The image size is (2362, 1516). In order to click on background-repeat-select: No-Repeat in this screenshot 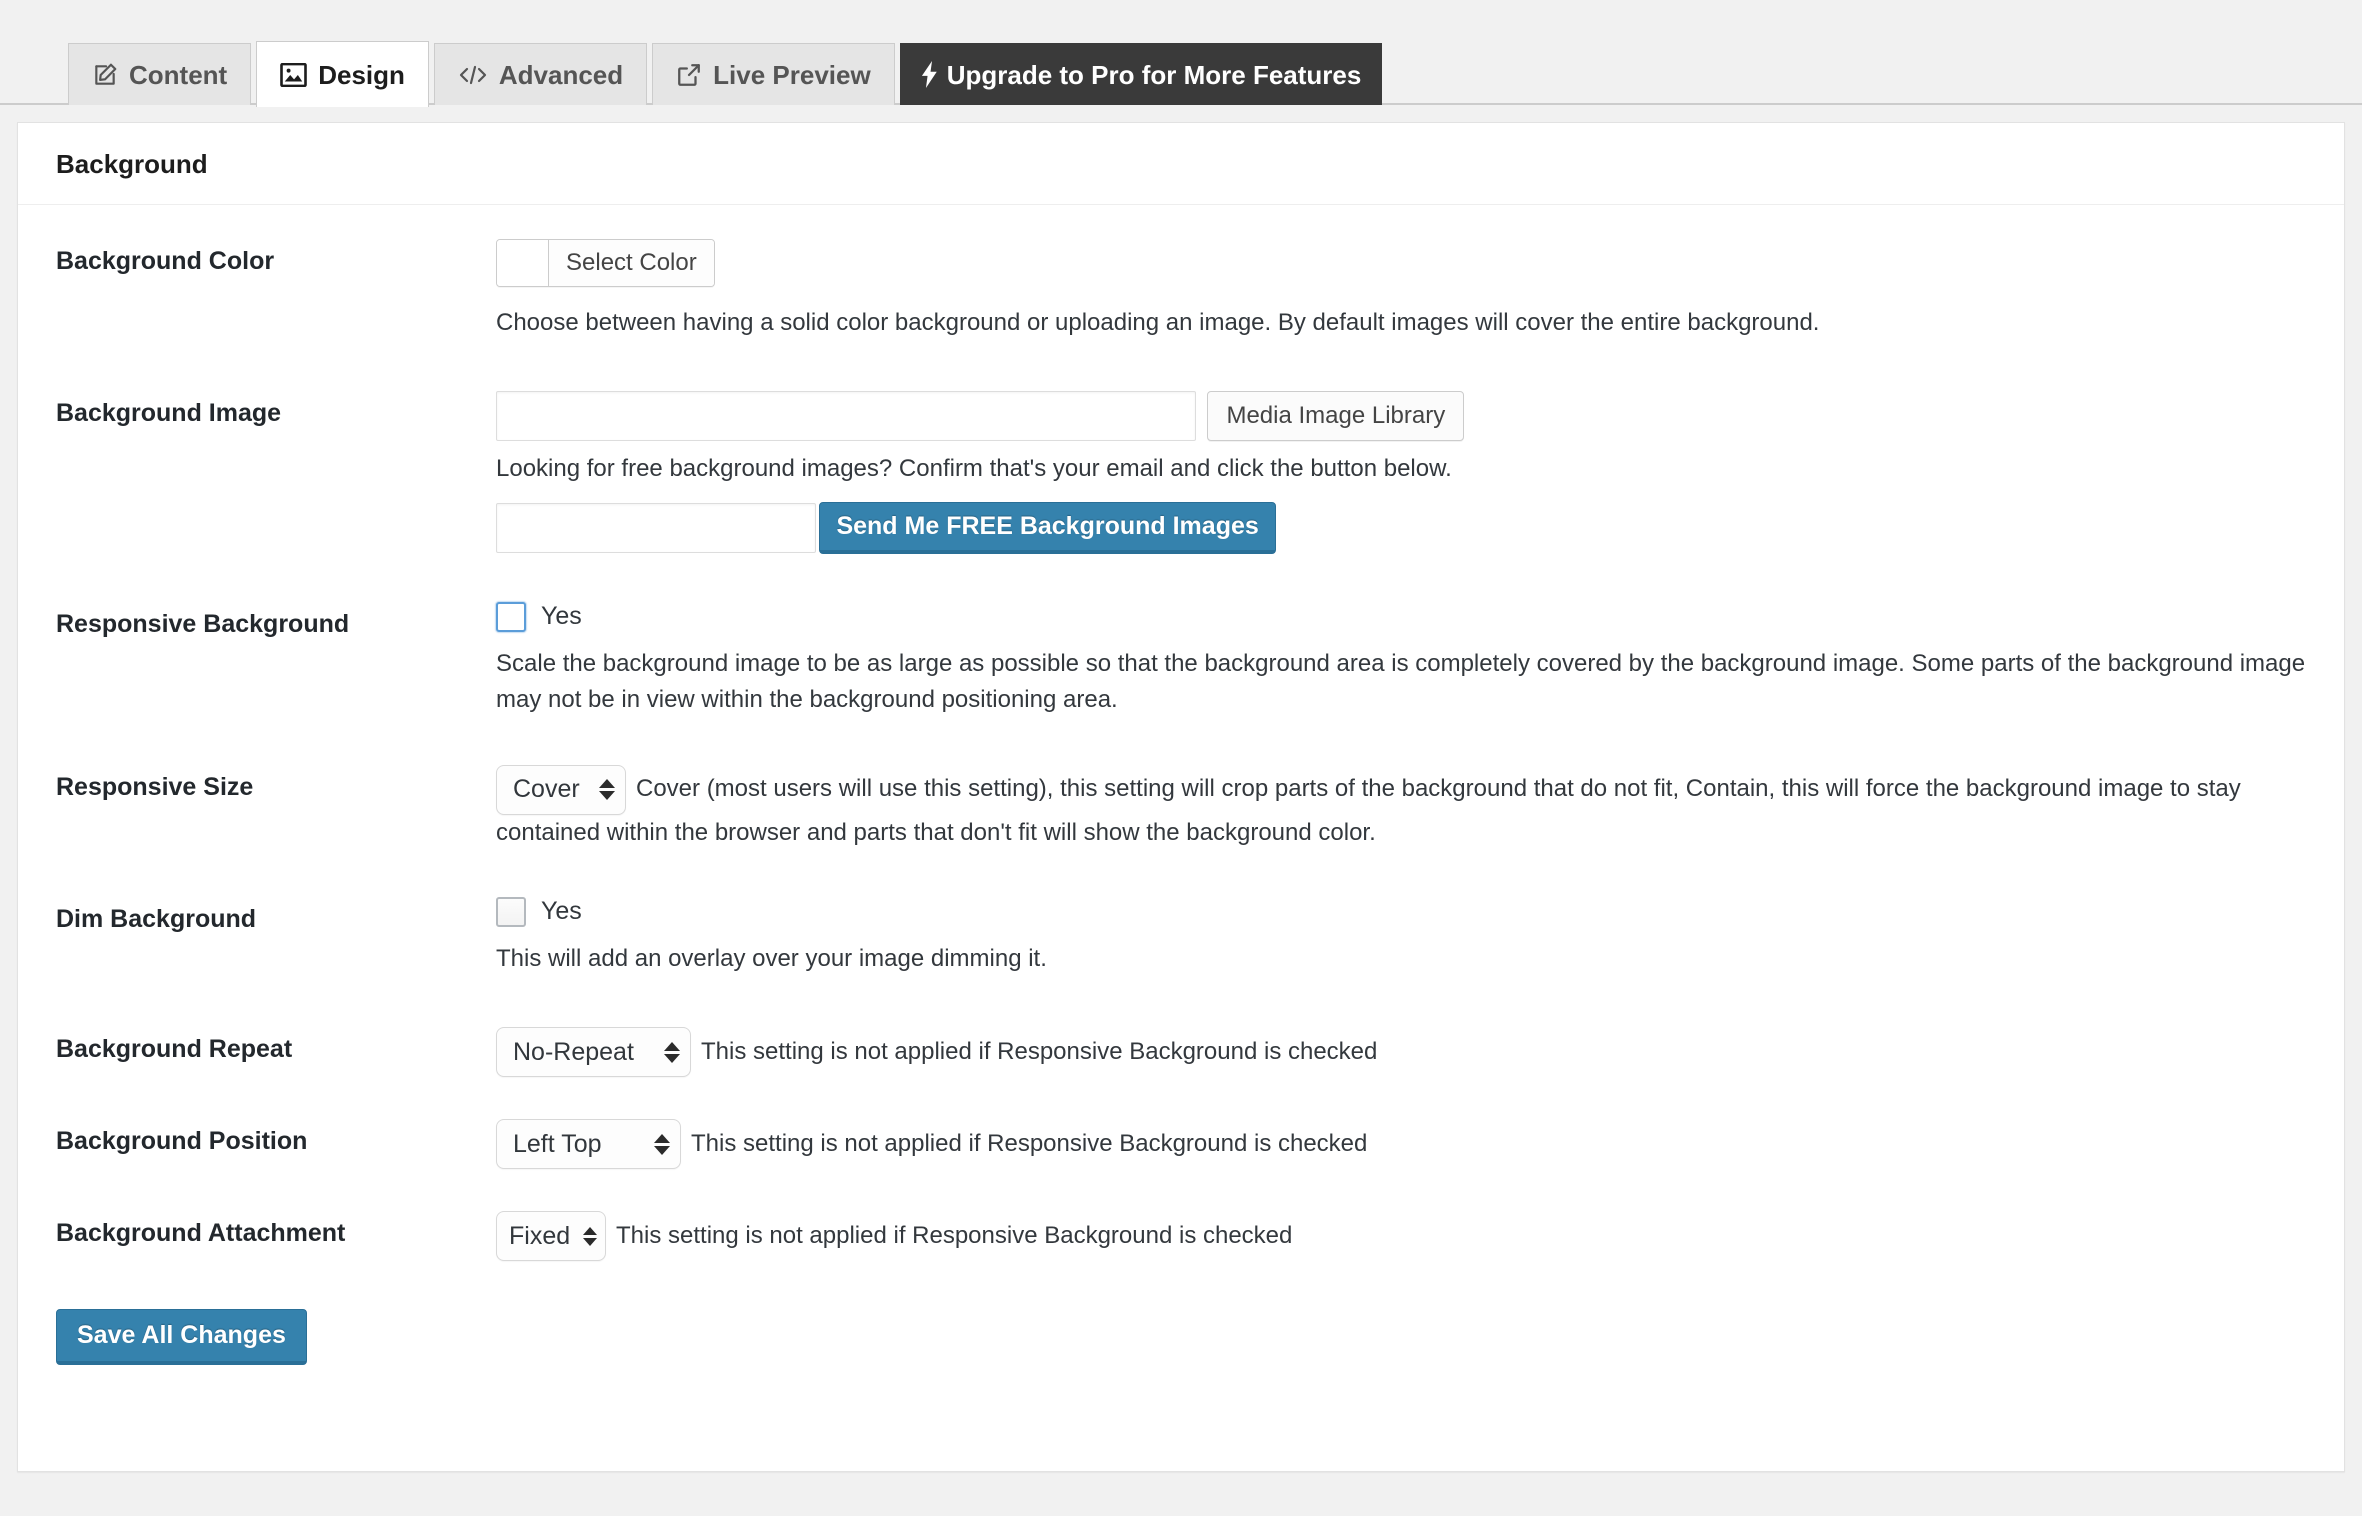, I will do `click(593, 1052)`.